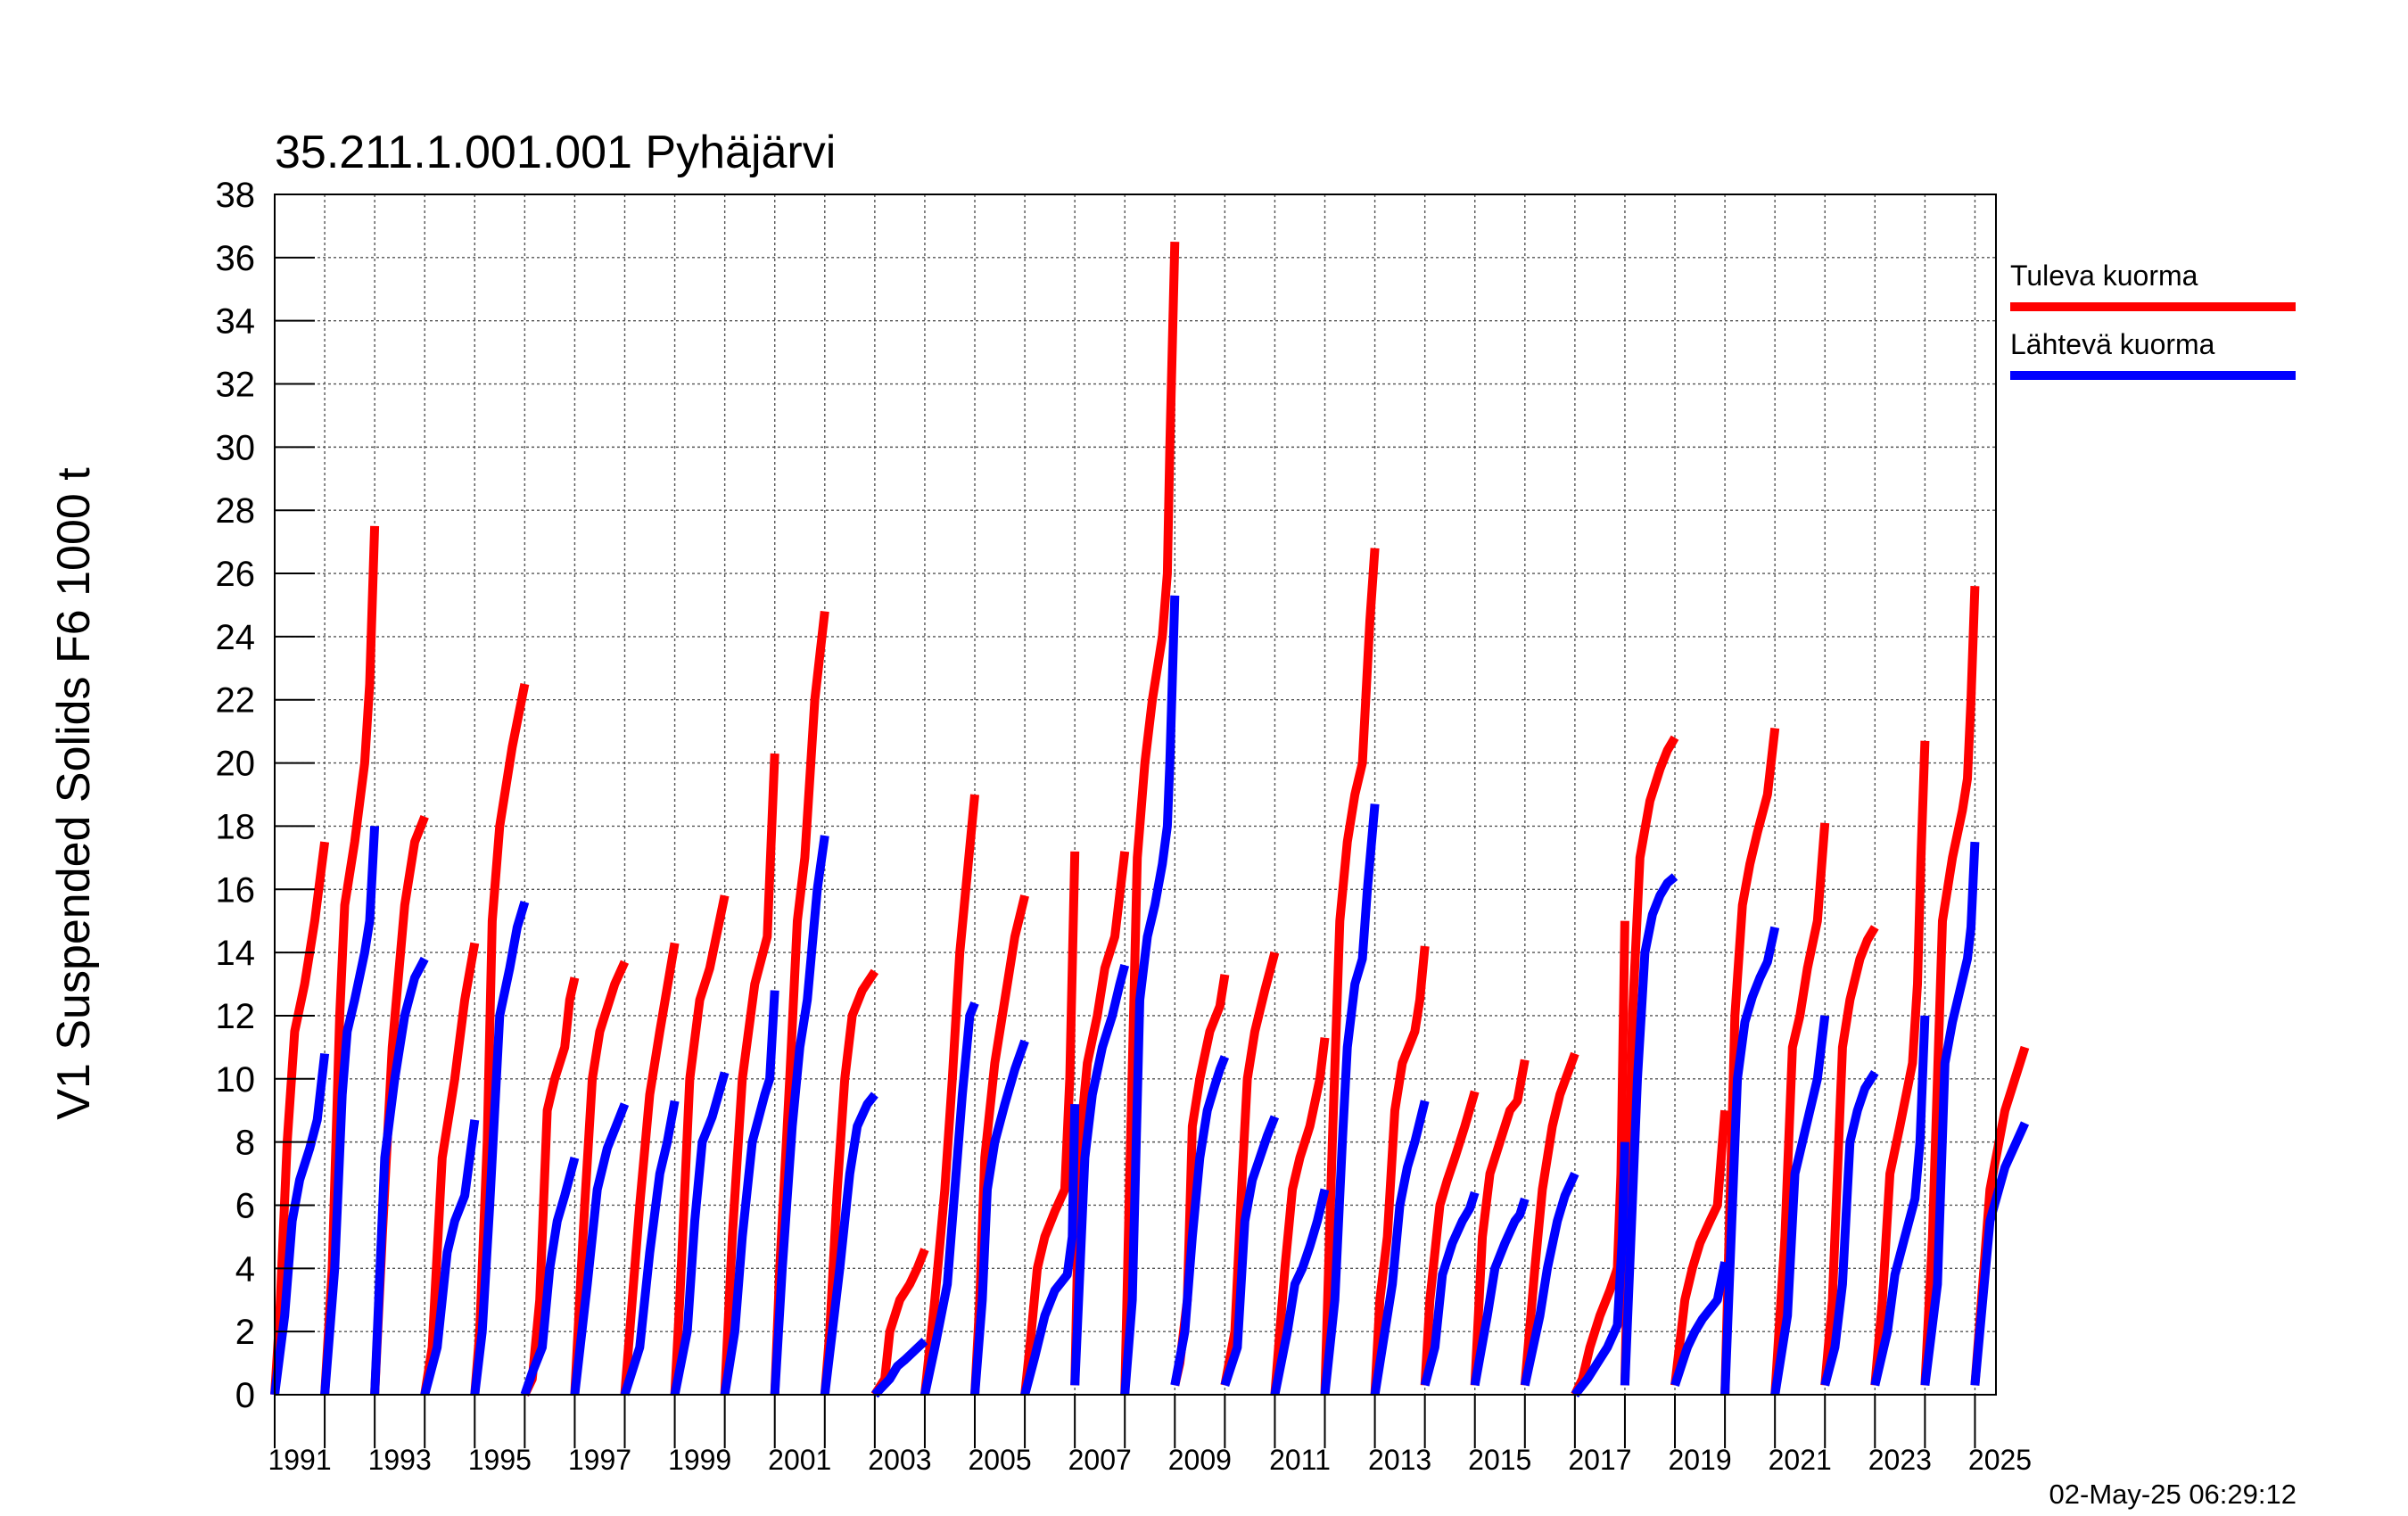 This screenshot has width=2408, height=1516. I want to click on y-tick-label: 20, so click(236, 764).